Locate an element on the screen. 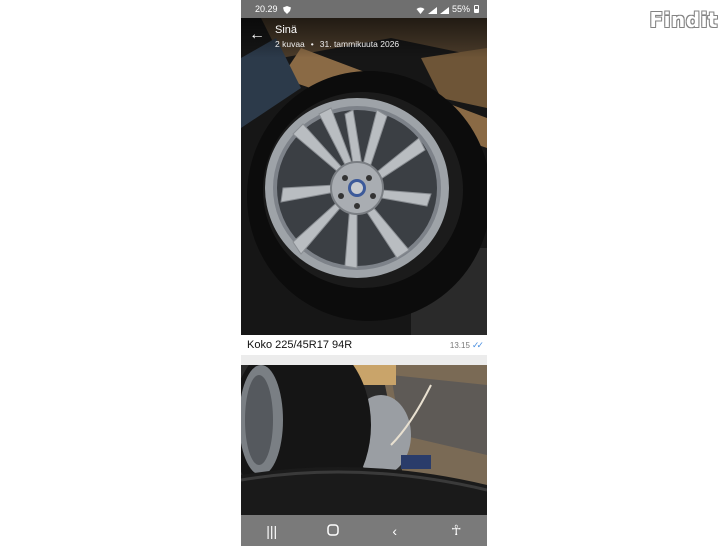 The image size is (728, 546). status-time: 20.29 is located at coordinates (266, 9).